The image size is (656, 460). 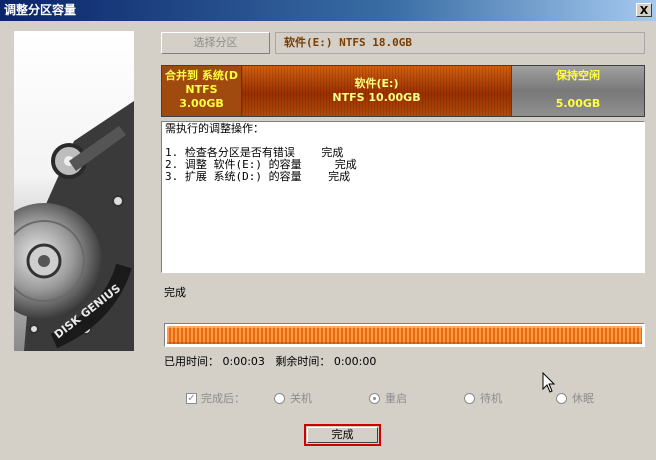 I want to click on remaining-value: 0:00:00, so click(x=355, y=361).